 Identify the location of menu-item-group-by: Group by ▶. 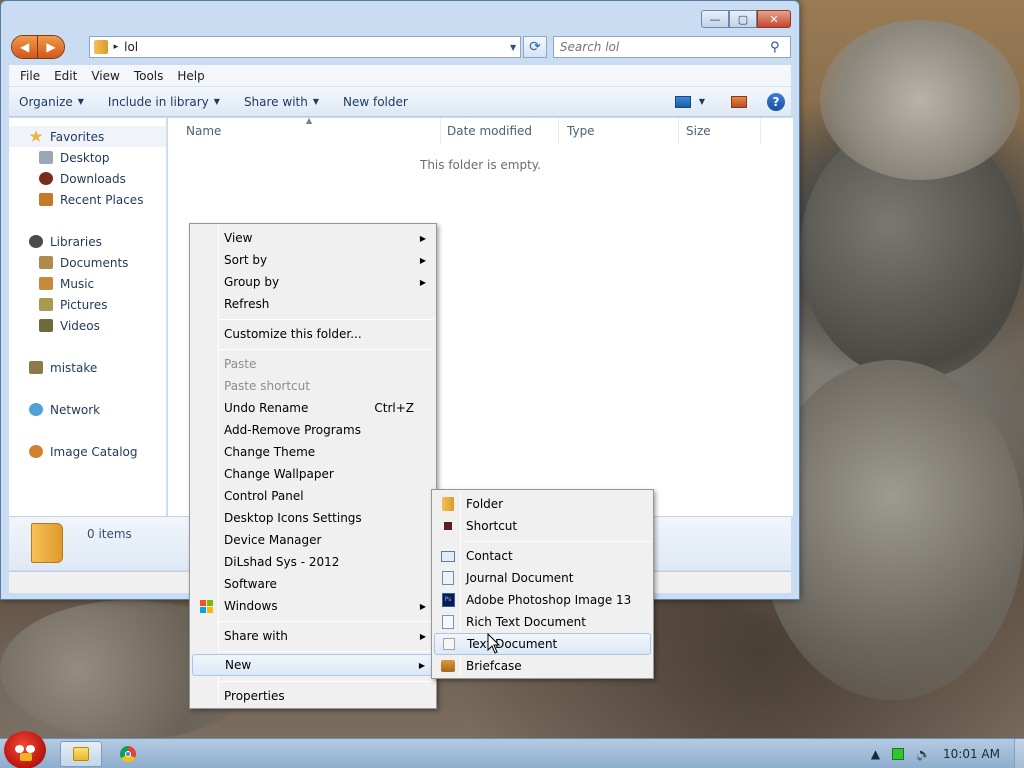
(313, 282).